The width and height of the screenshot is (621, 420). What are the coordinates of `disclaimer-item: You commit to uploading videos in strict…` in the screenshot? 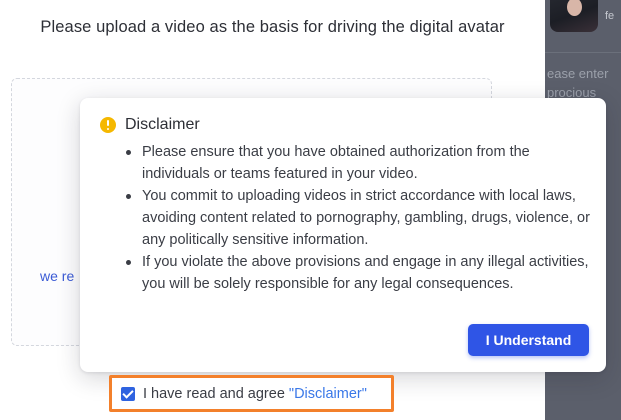 It's located at (359, 218).